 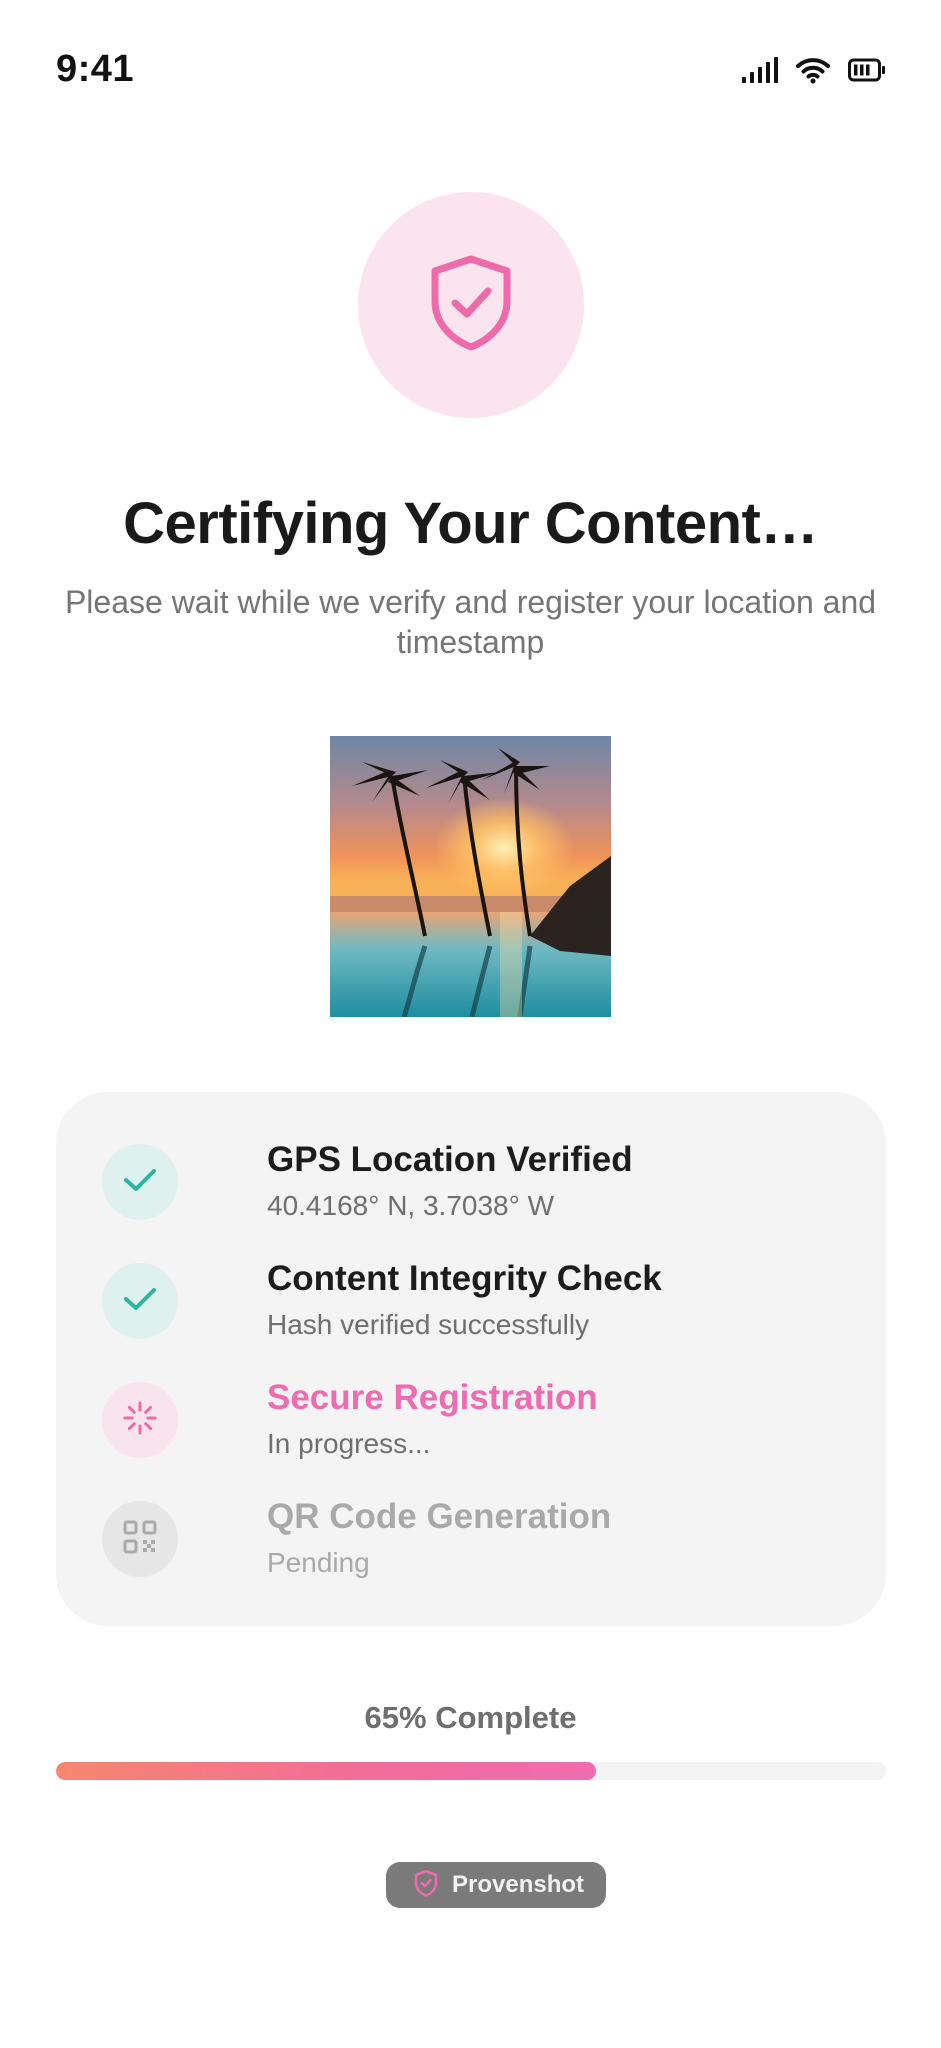 What do you see at coordinates (95, 69) in the screenshot?
I see `status-time: 9:41` at bounding box center [95, 69].